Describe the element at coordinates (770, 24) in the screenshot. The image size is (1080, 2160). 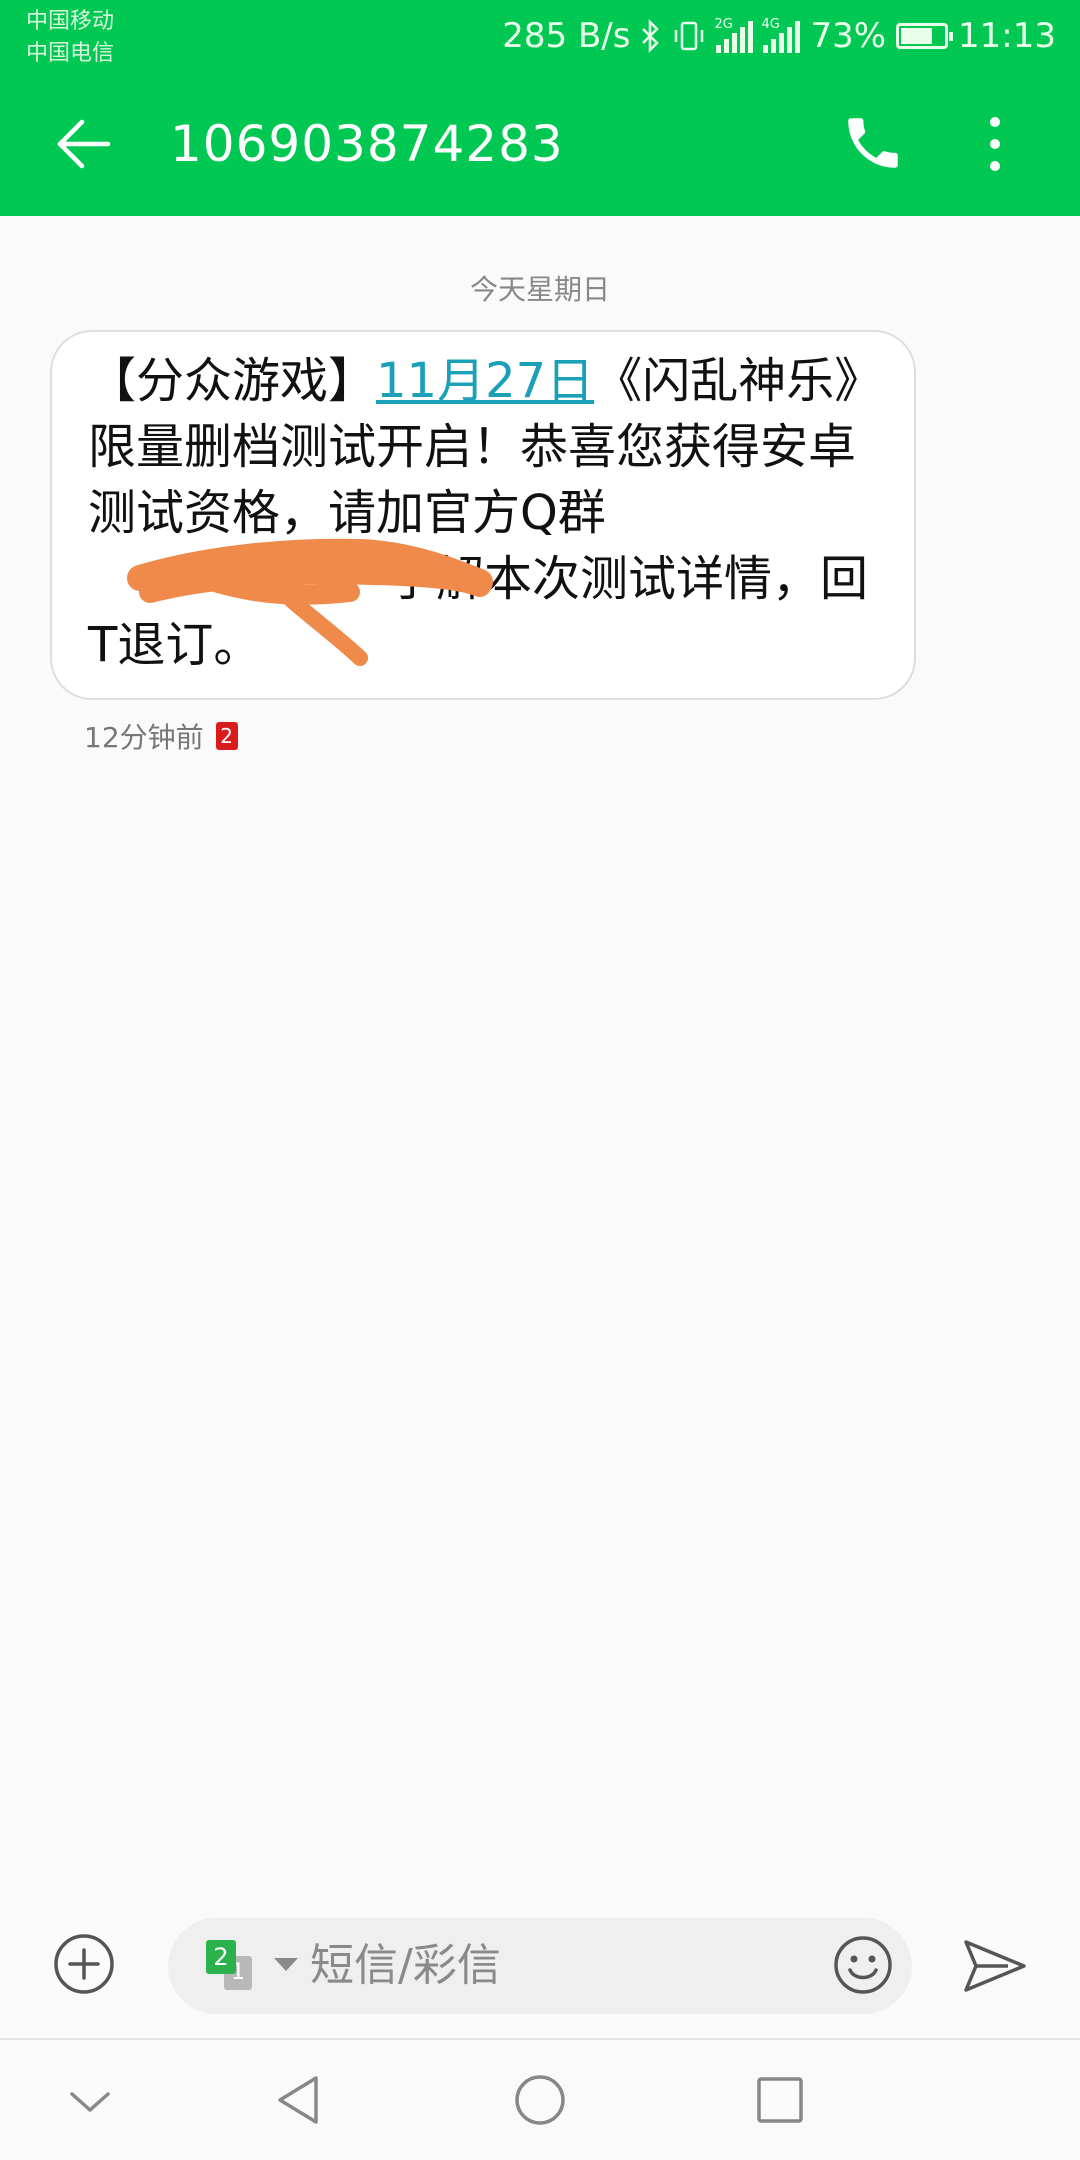
I see `sim2-network-label: 4G` at that location.